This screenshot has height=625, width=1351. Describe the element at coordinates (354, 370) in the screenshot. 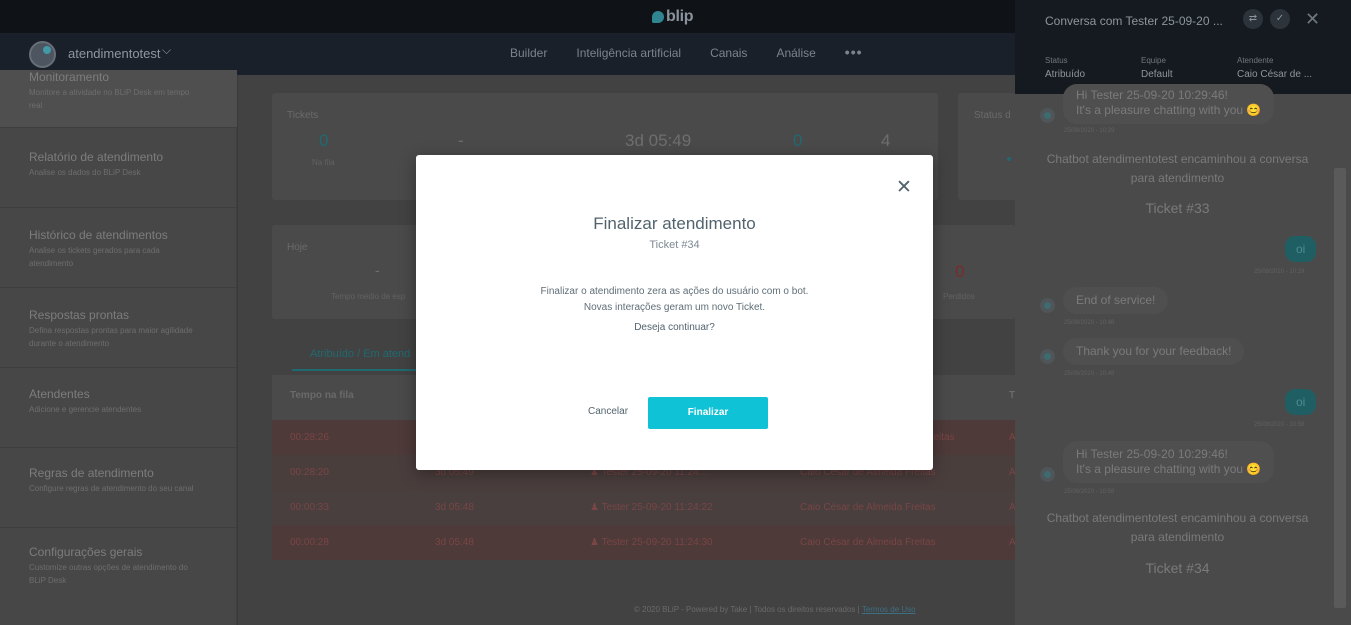

I see `tab-indicator` at that location.